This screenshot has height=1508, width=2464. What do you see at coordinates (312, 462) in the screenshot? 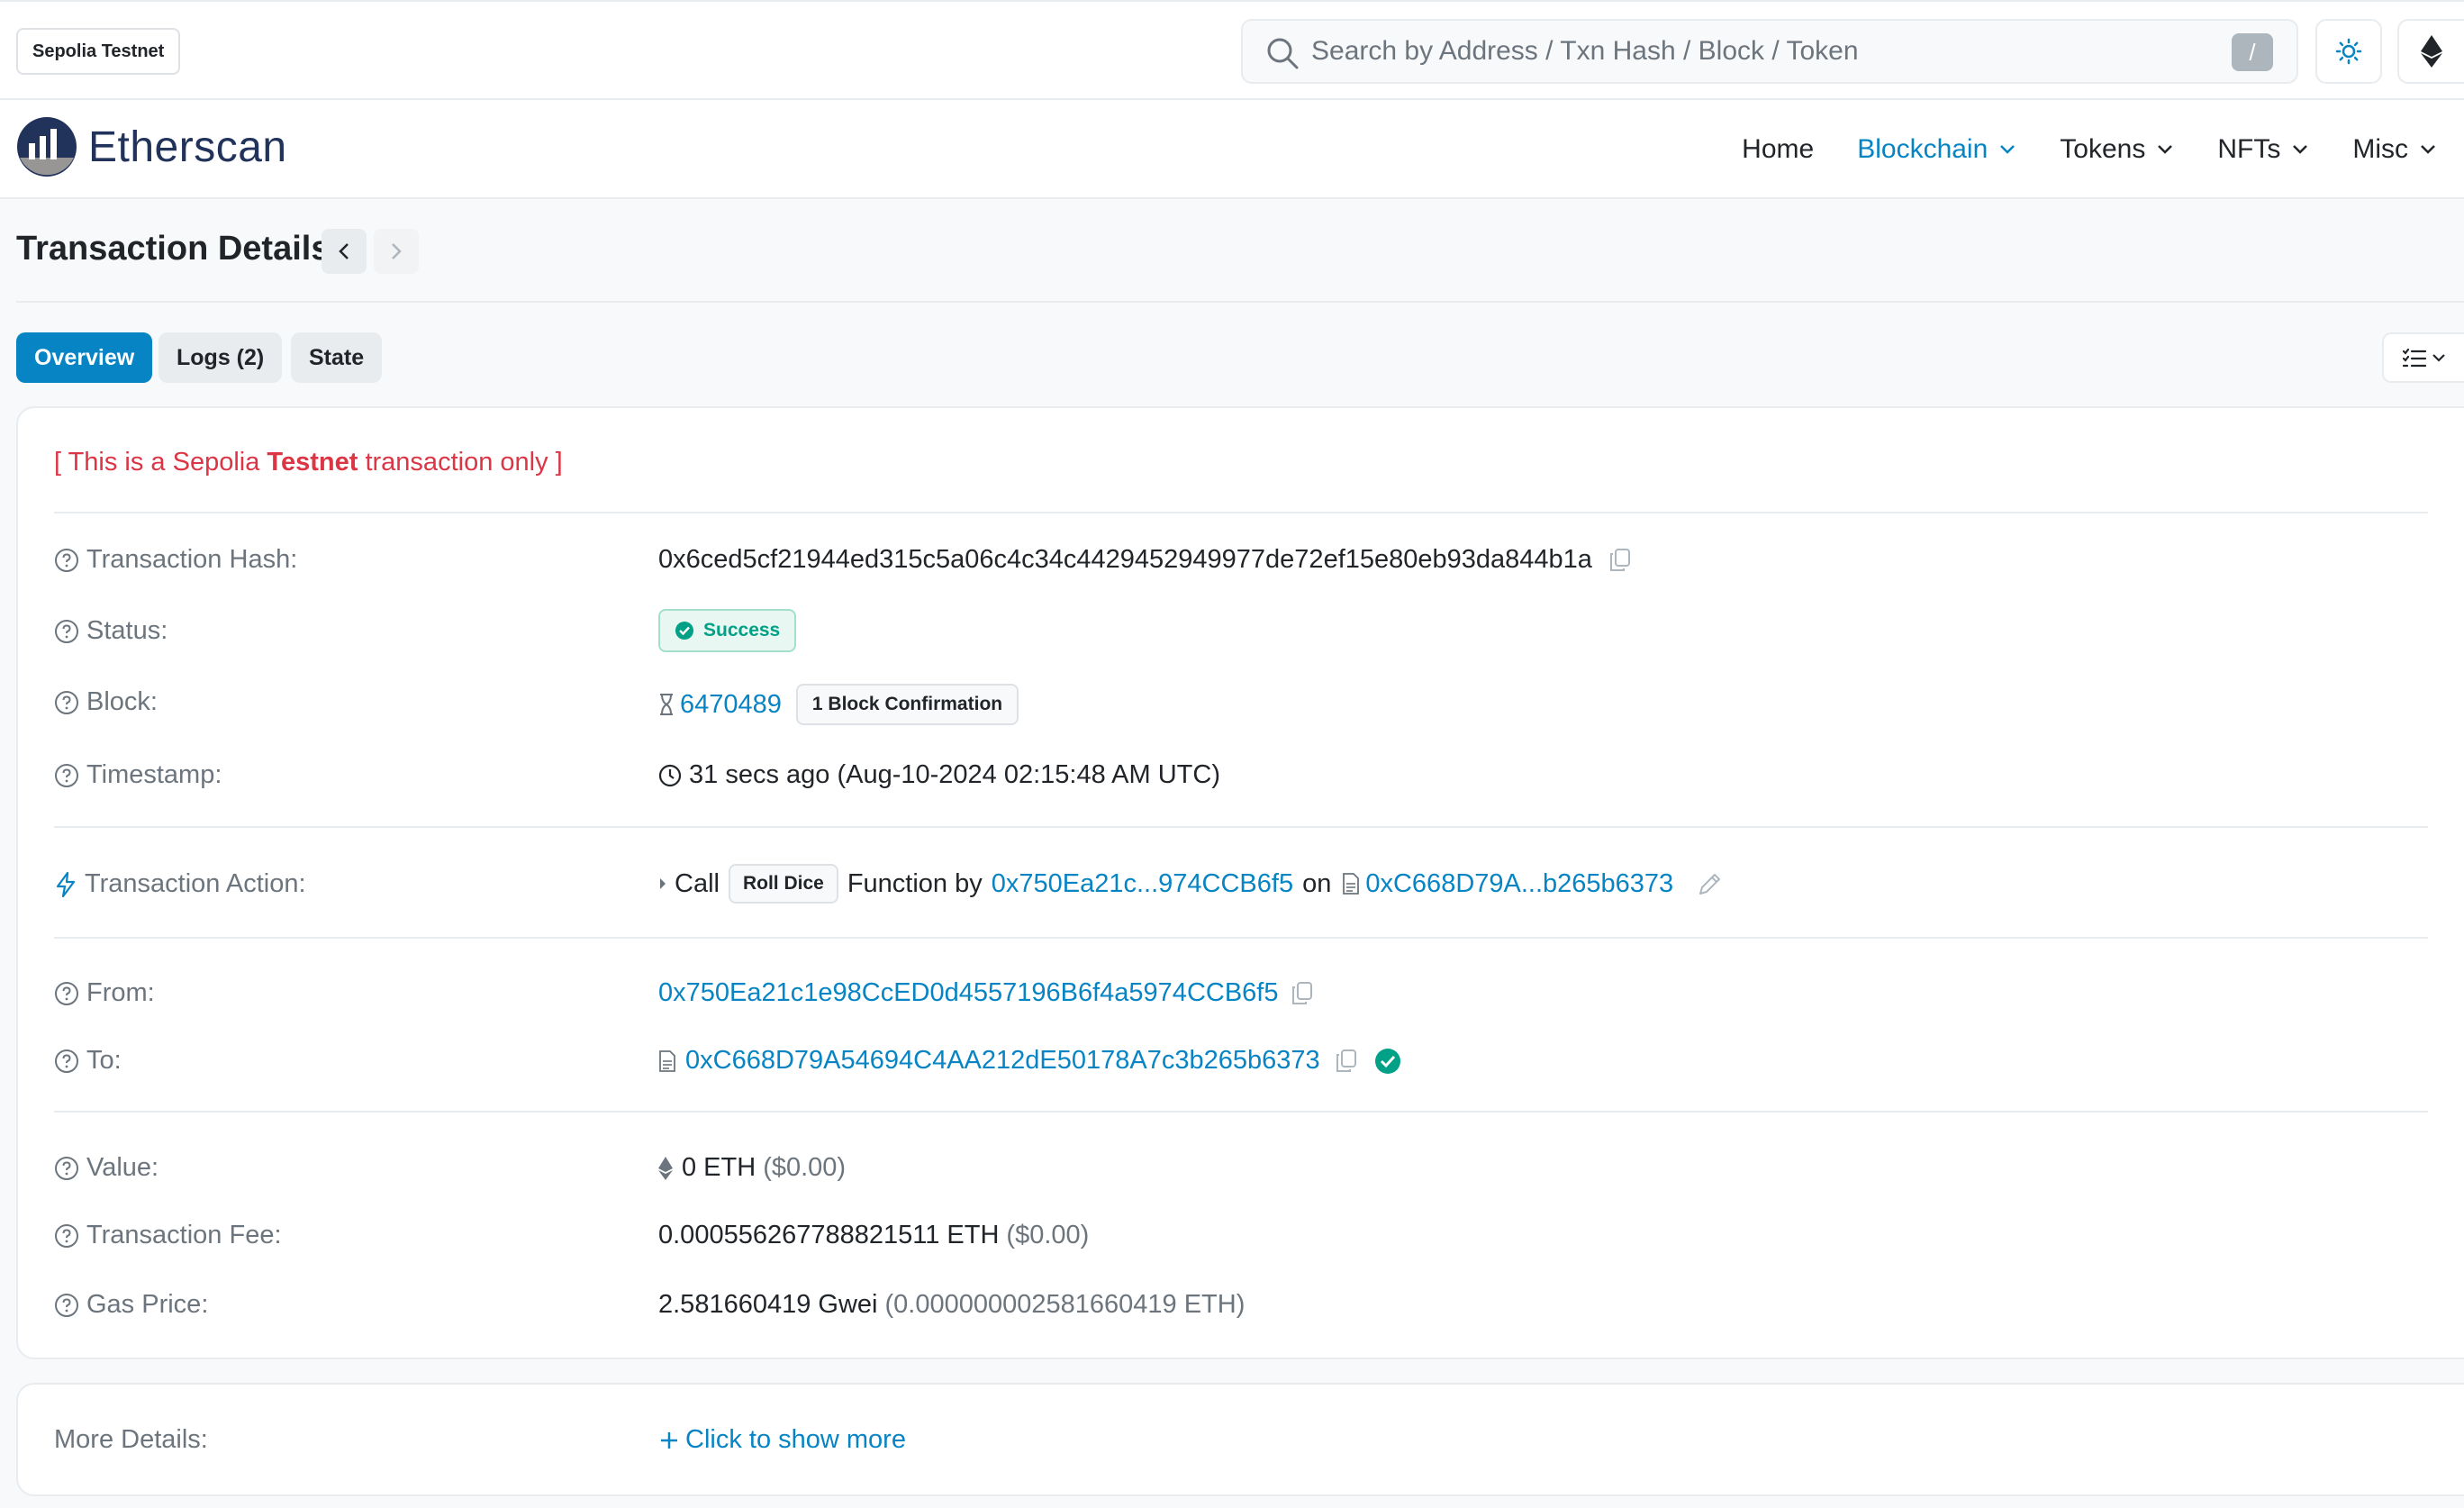
I see `notice-emphasis: Testnet` at bounding box center [312, 462].